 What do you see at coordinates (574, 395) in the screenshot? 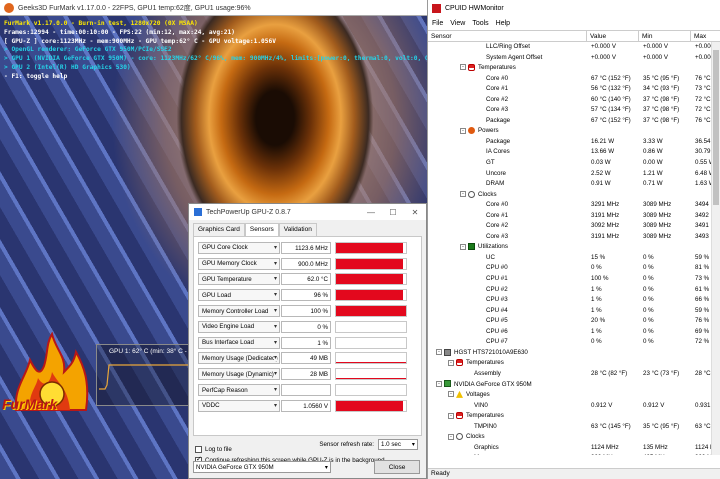
I see `sensor-tree-row: - Voltages` at bounding box center [574, 395].